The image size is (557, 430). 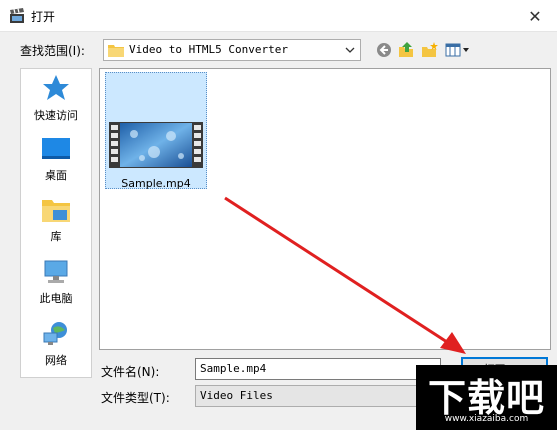 I want to click on folder-icon, so click(x=116, y=51).